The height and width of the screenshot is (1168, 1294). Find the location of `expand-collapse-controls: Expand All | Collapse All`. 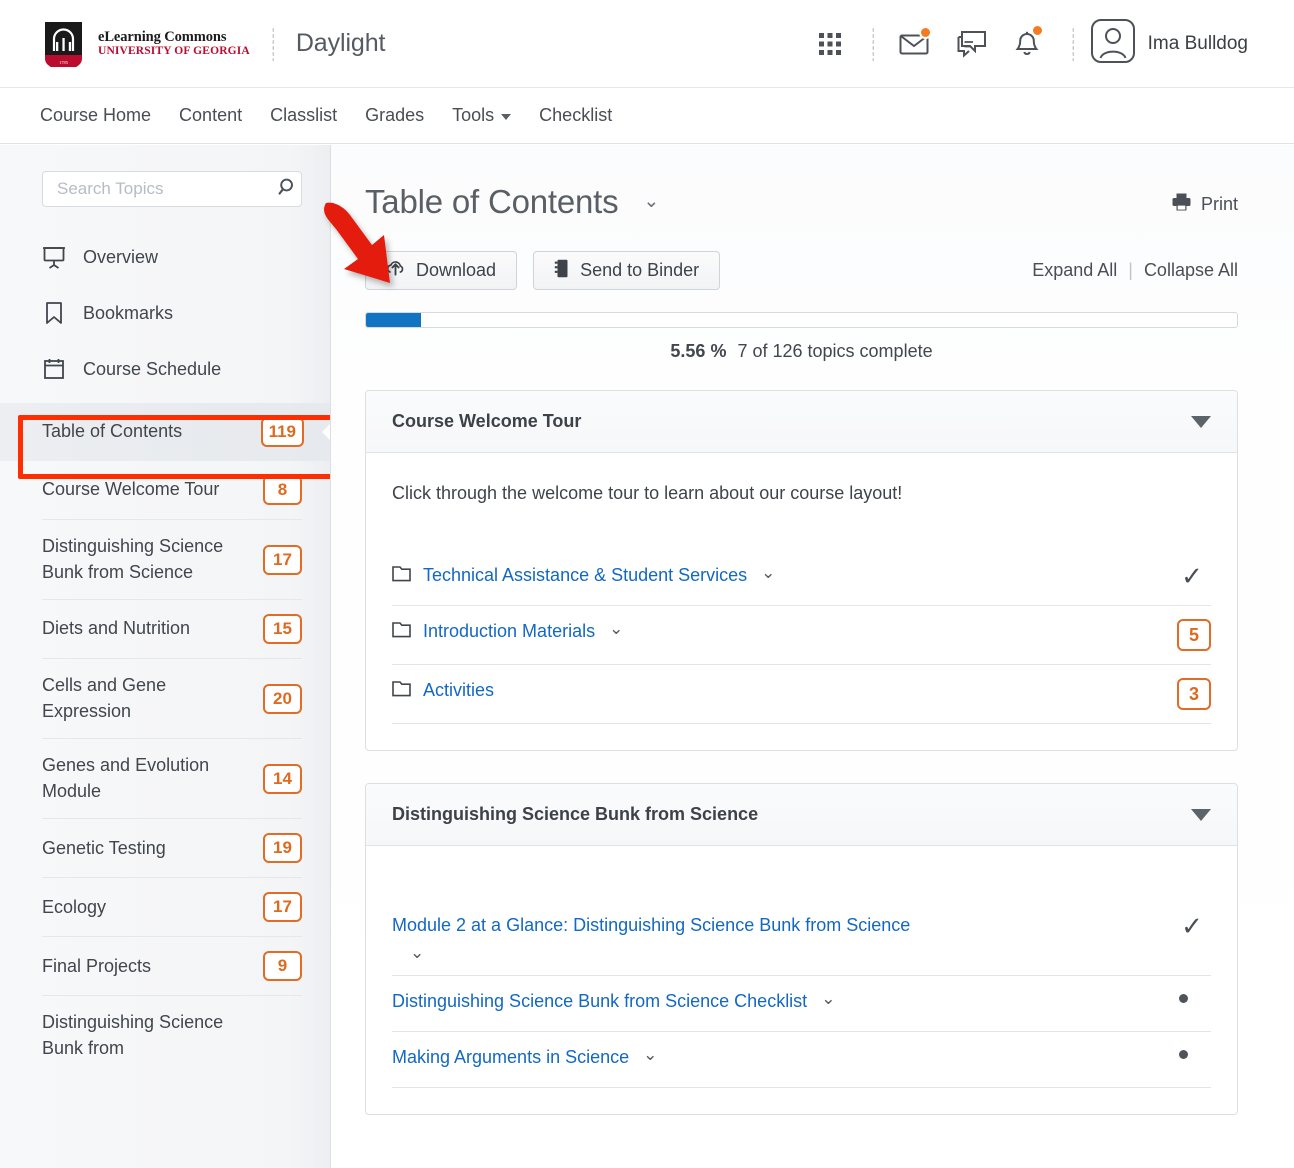

expand-collapse-controls: Expand All | Collapse All is located at coordinates (1135, 270).